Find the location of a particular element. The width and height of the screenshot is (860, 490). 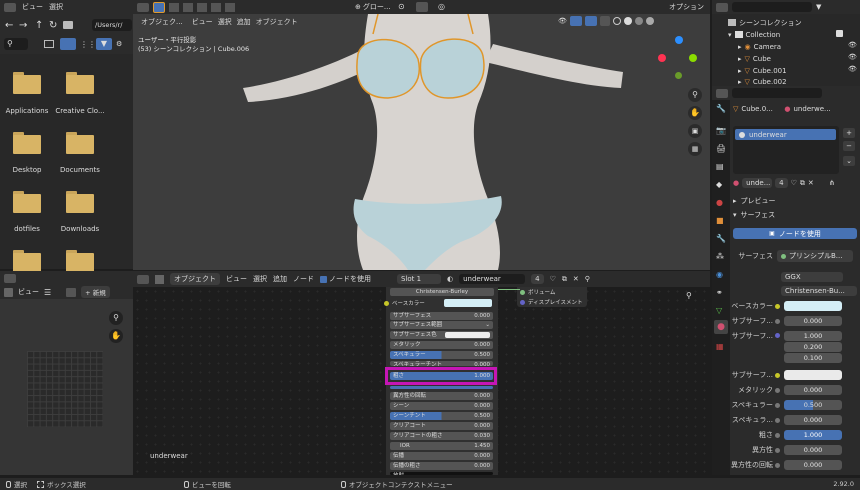

roughness-value: 1.000 is located at coordinates (813, 435).